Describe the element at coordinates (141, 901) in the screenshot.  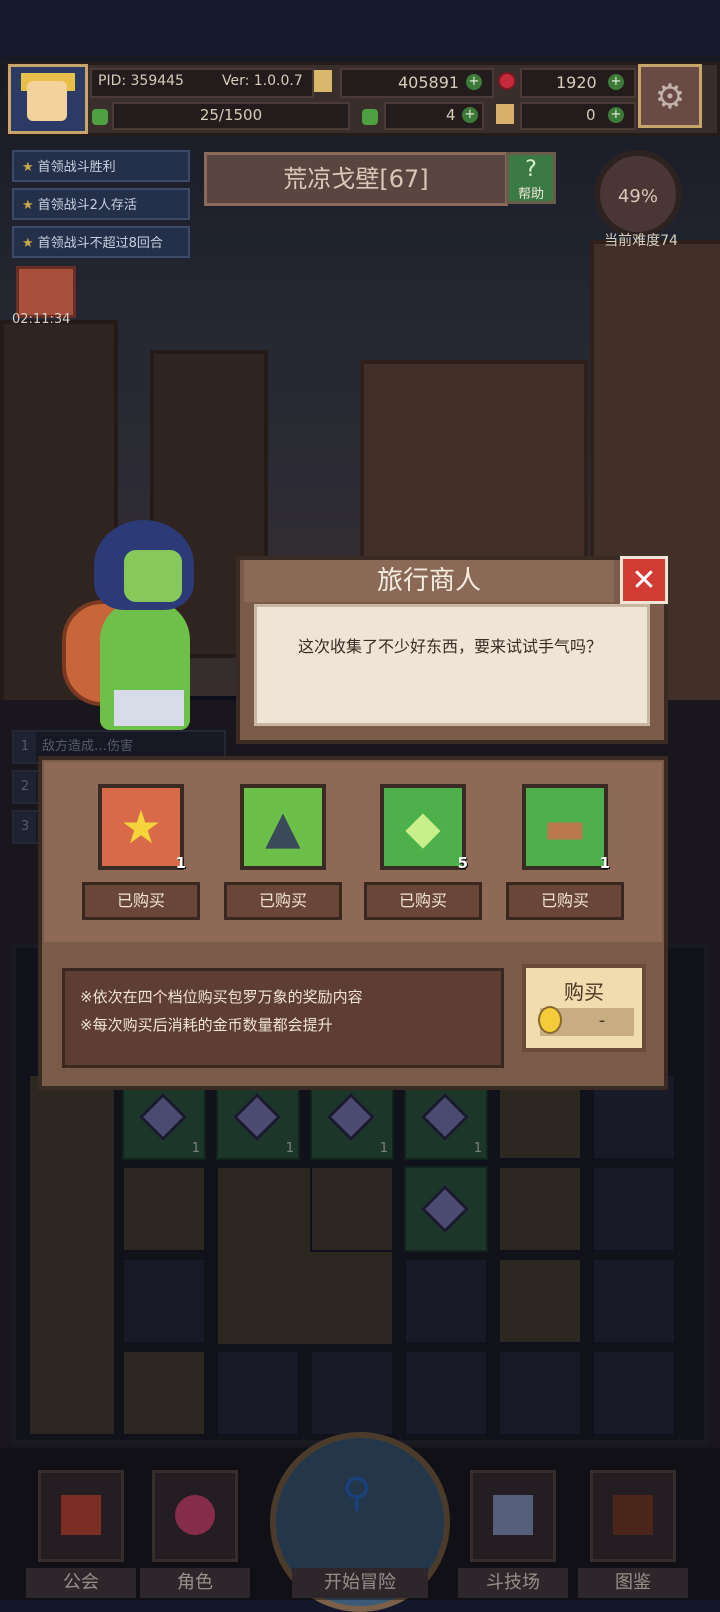
I see `purchased-button-1: 已购买` at that location.